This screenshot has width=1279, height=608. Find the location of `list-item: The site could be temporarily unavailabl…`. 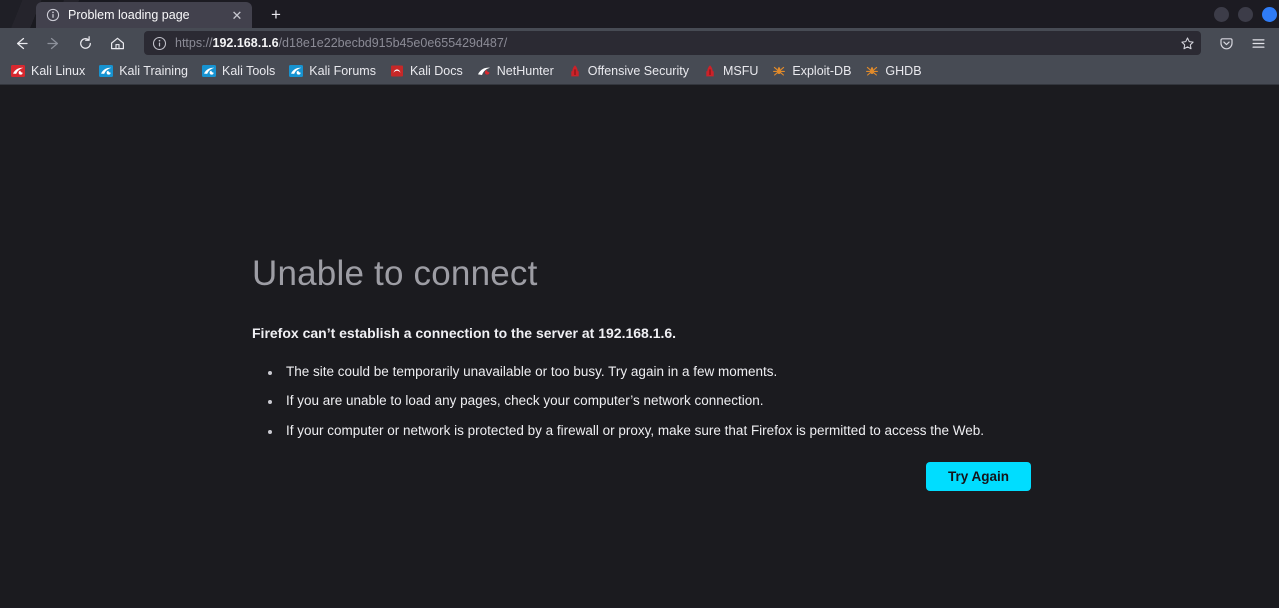

list-item: The site could be temporarily unavailabl… is located at coordinates (662, 372).